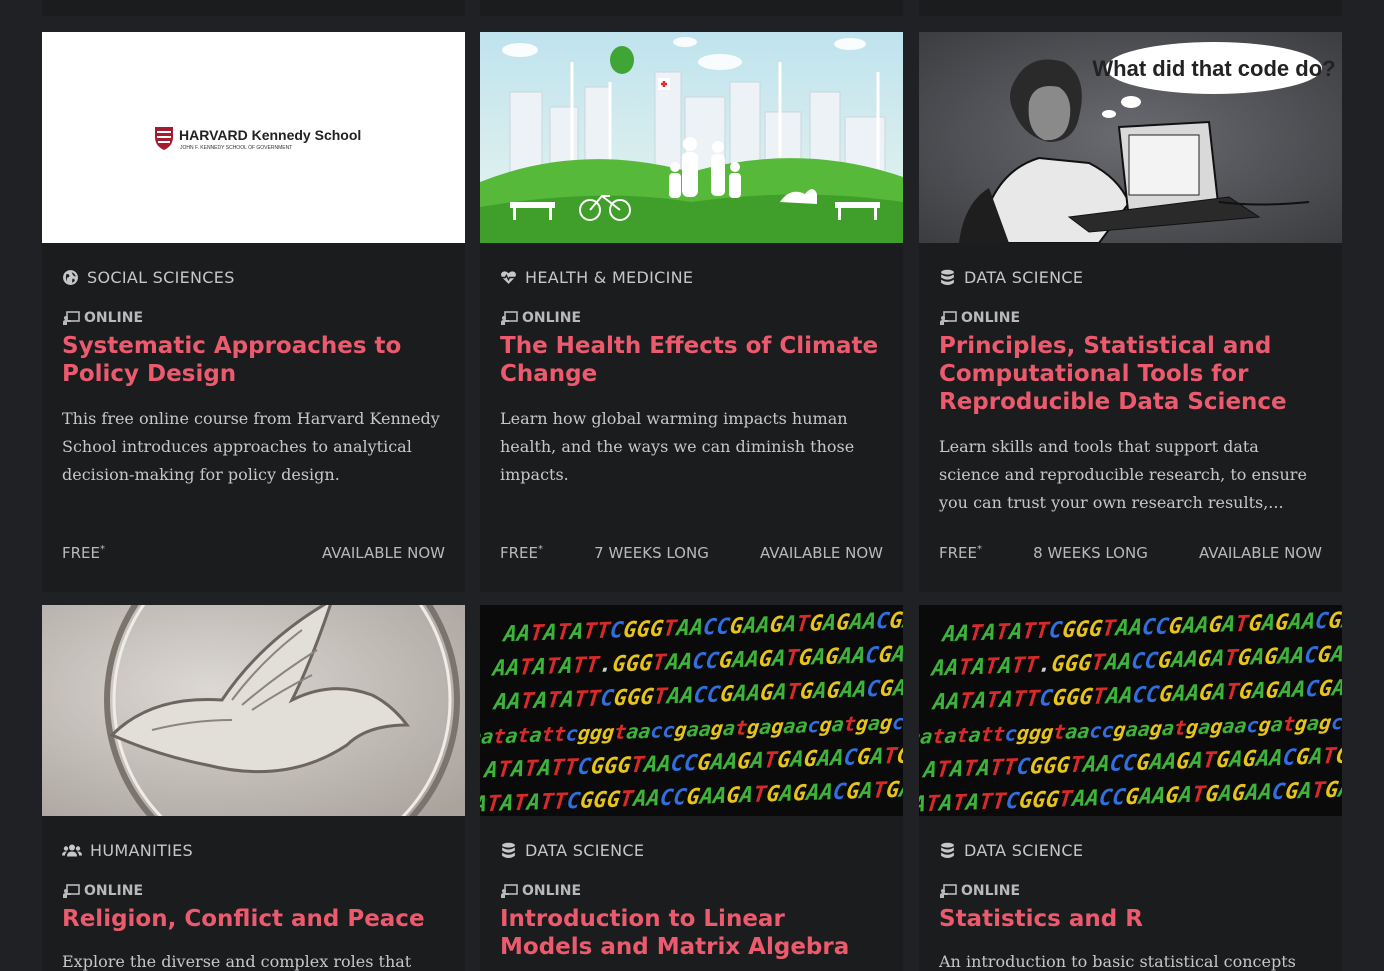  I want to click on duration: 8 WEEKS LONG, so click(1090, 553).